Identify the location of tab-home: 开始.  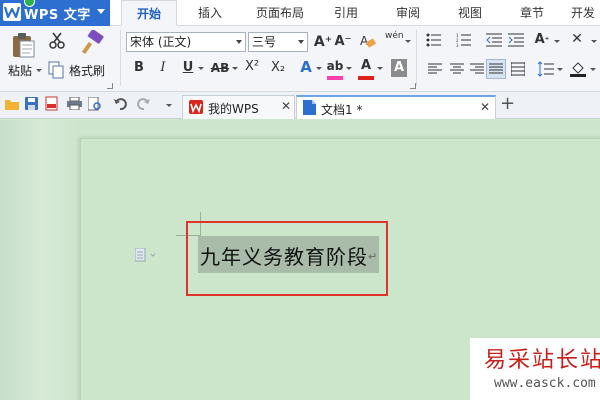
(149, 13).